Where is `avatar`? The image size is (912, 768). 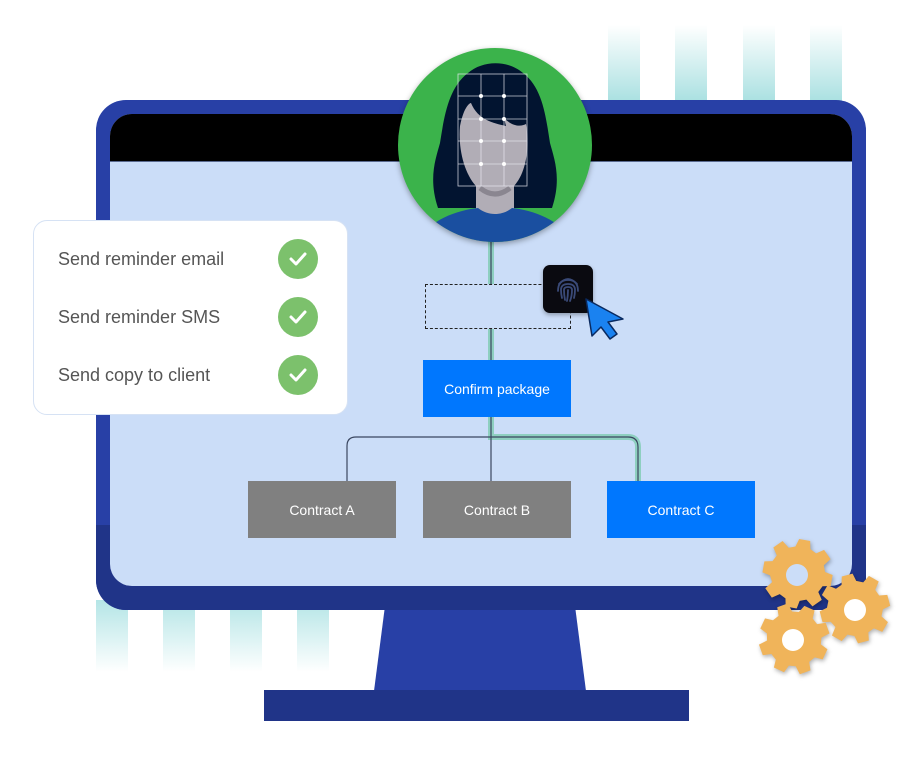
avatar is located at coordinates (495, 145).